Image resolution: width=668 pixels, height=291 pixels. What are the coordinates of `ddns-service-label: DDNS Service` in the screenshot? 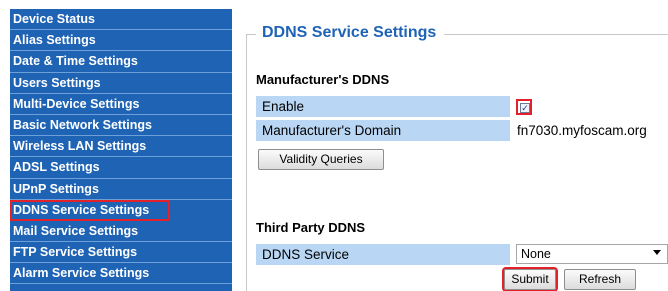 It's located at (306, 254).